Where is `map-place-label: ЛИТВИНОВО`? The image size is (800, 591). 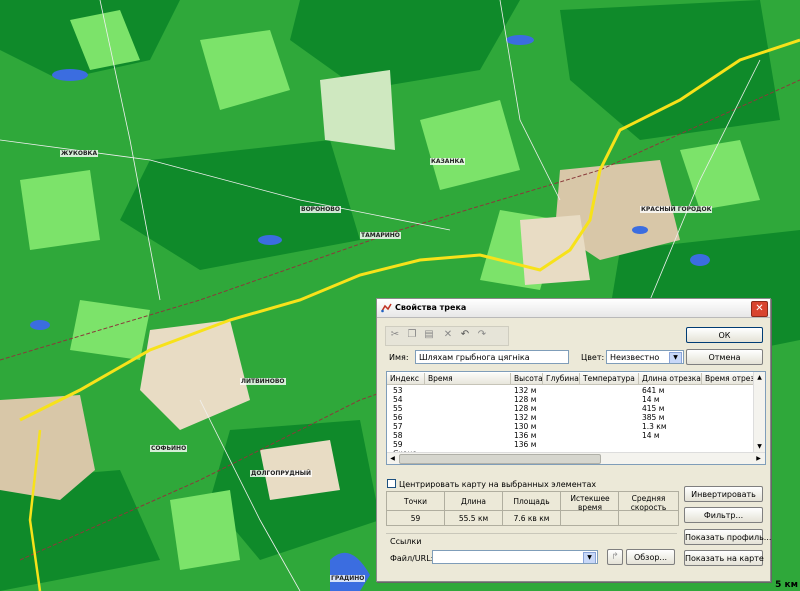
map-place-label: ЛИТВИНОВО is located at coordinates (263, 381).